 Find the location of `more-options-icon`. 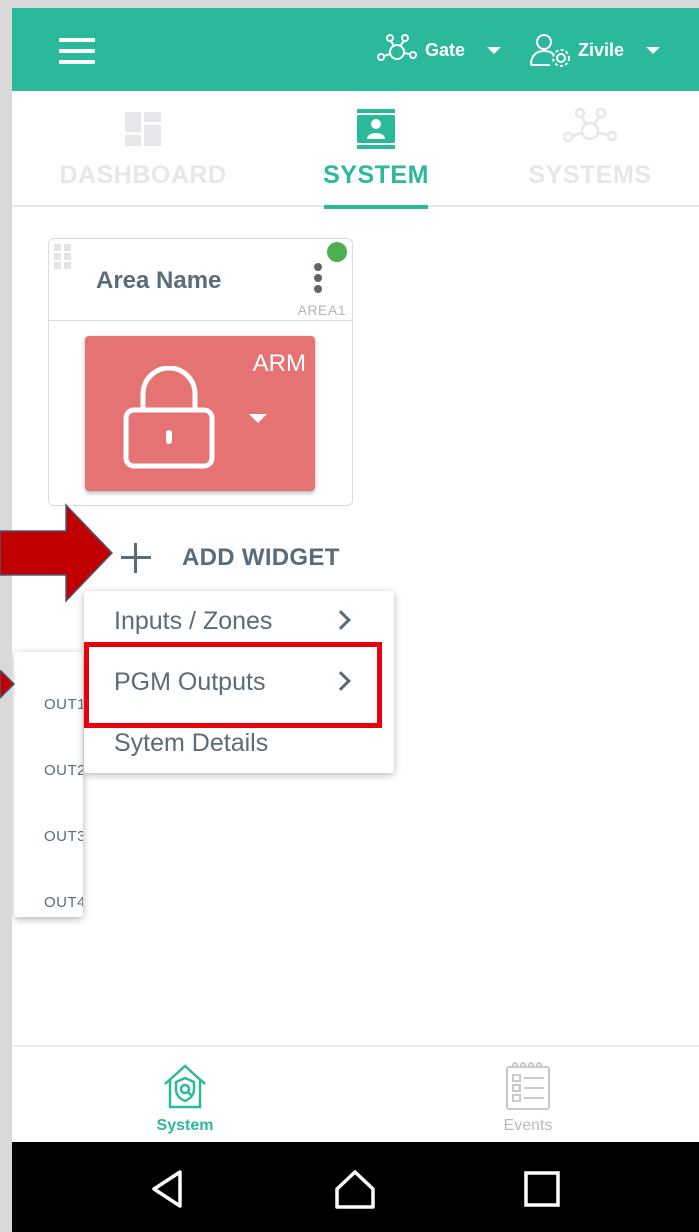

more-options-icon is located at coordinates (319, 280).